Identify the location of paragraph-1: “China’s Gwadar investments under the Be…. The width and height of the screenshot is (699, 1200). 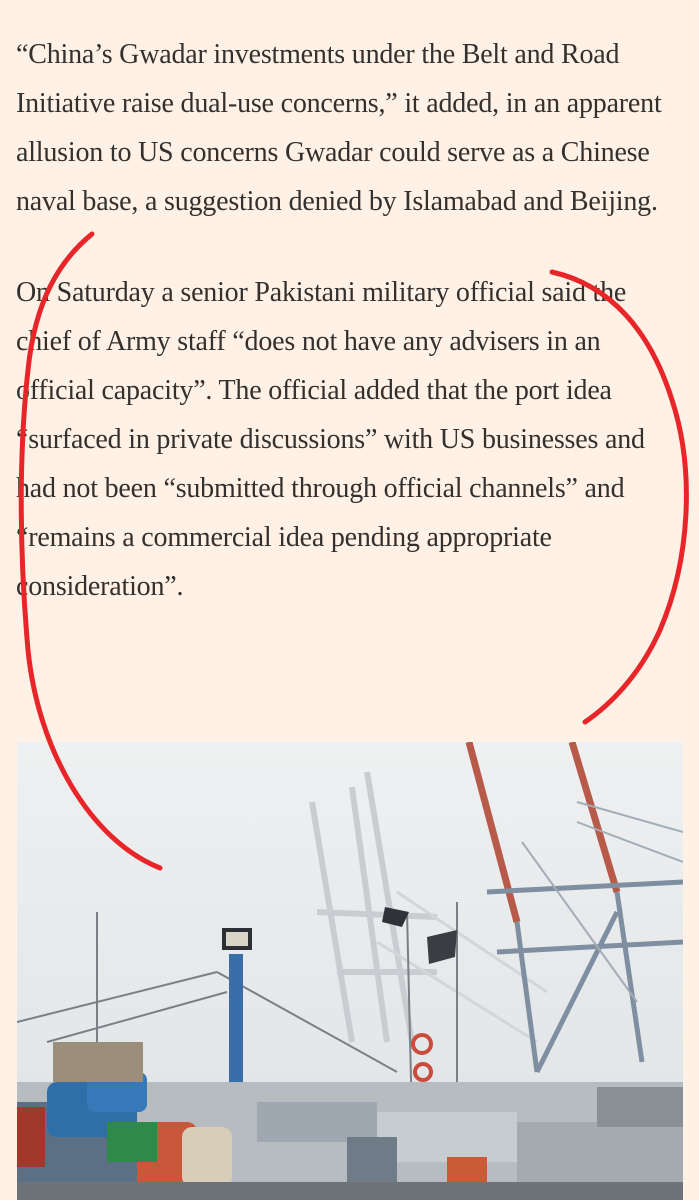
(339, 128).